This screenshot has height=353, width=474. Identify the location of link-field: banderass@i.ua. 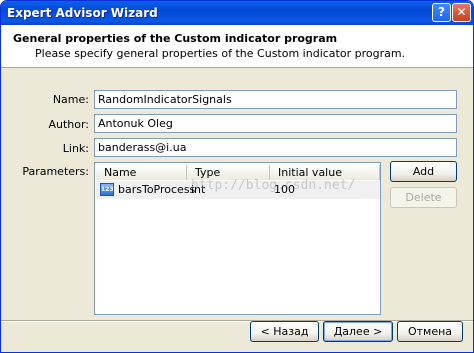
(275, 147).